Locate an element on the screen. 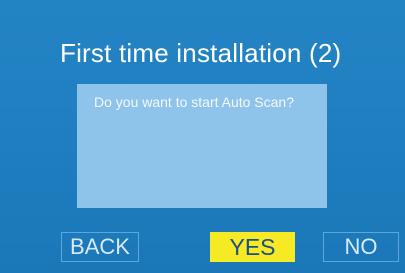 This screenshot has width=405, height=273. back-button: BACK is located at coordinates (100, 247).